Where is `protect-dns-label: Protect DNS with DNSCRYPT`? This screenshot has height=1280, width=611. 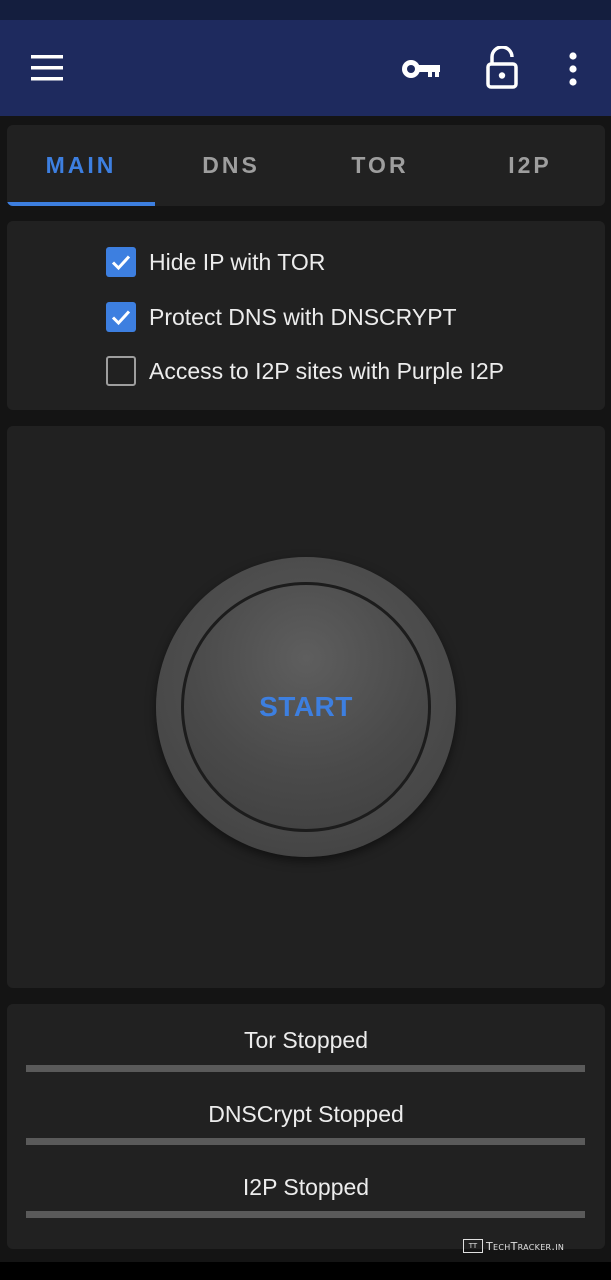 protect-dns-label: Protect DNS with DNSCRYPT is located at coordinates (303, 316).